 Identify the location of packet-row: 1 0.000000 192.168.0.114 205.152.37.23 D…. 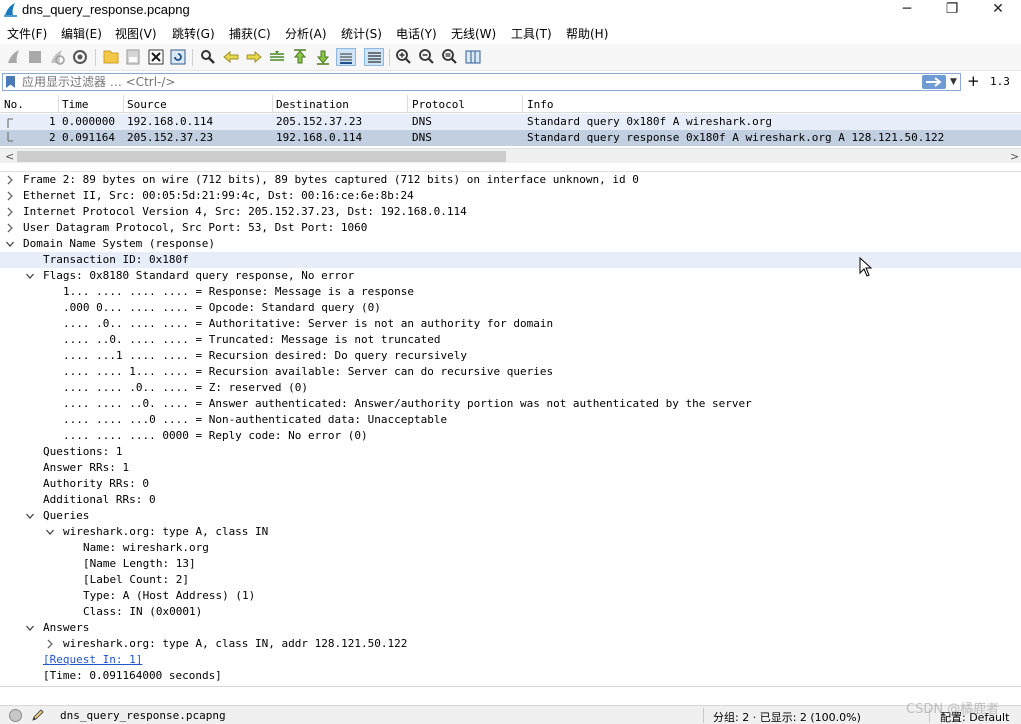
(510, 122).